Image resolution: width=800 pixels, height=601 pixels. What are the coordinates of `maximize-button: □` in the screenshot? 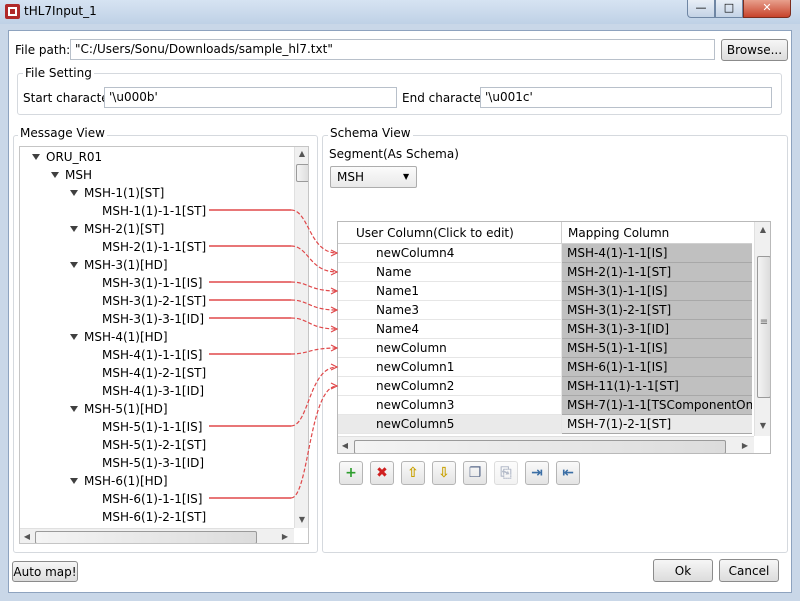 It's located at (729, 9).